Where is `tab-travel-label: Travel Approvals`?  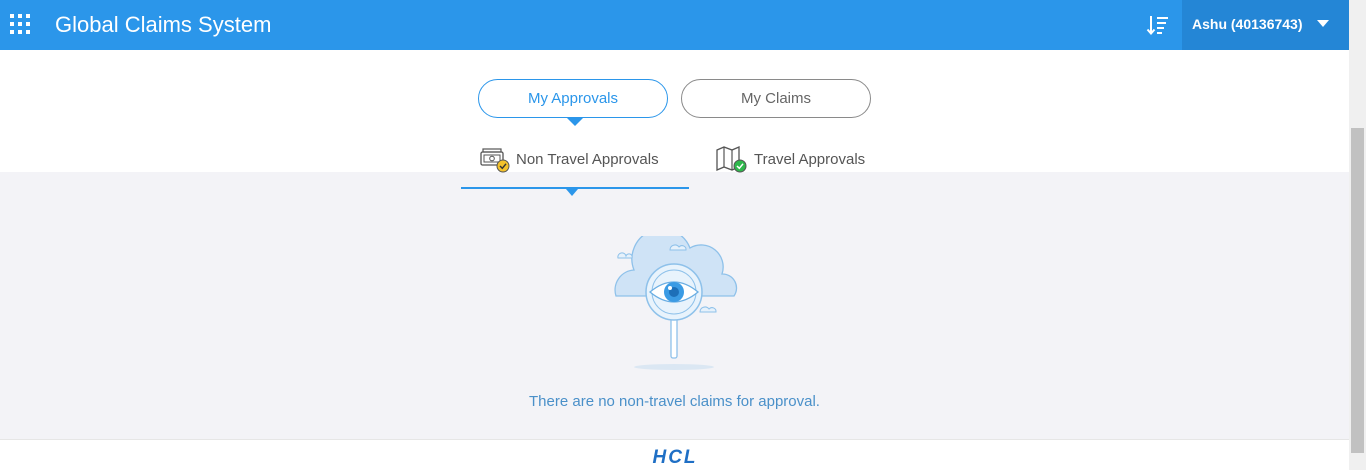 tab-travel-label: Travel Approvals is located at coordinates (810, 159).